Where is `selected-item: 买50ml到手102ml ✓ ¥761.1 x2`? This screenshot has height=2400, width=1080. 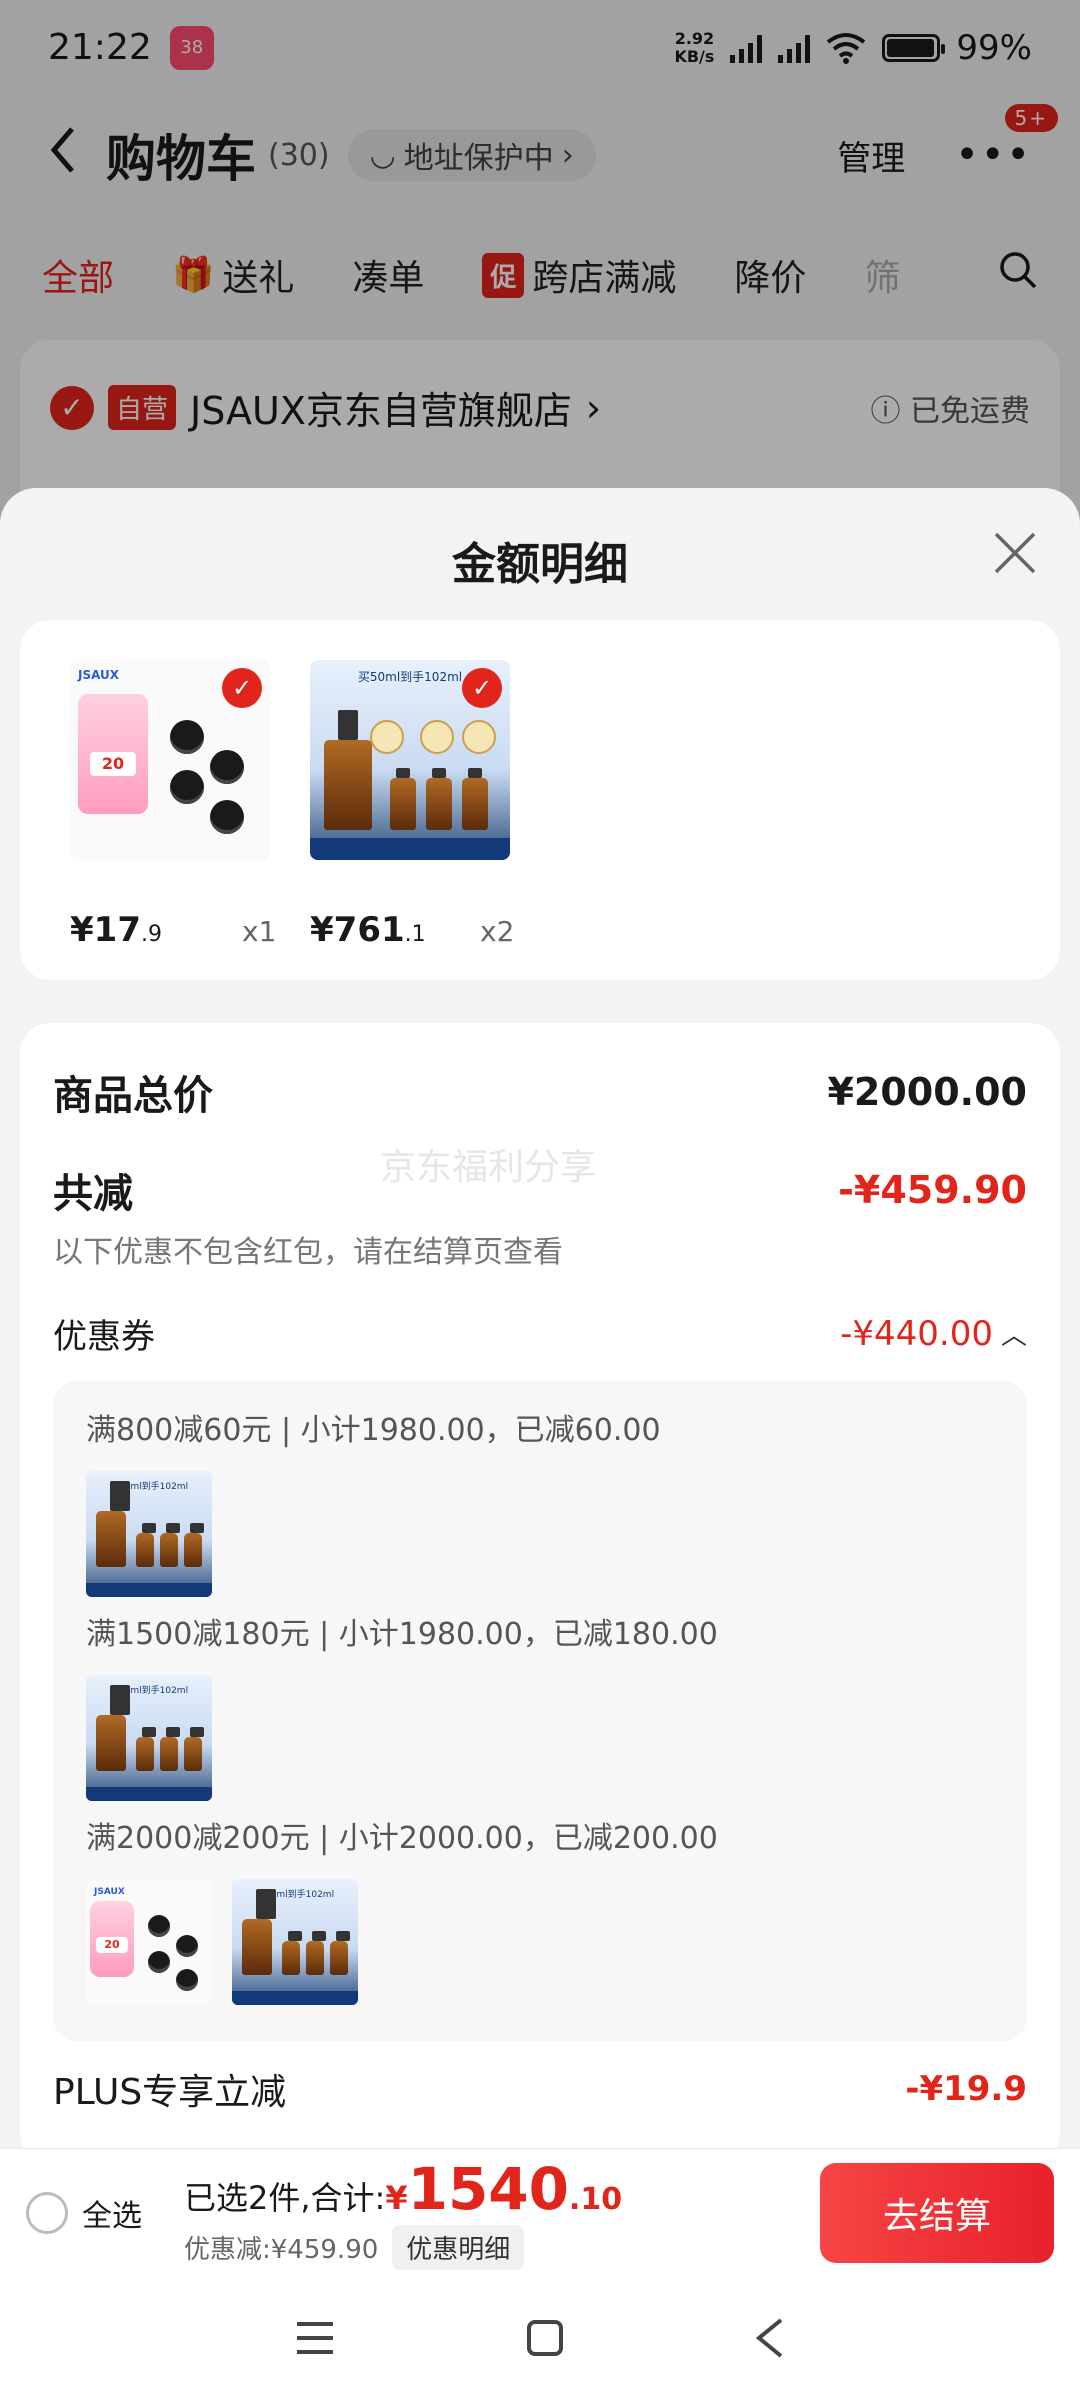 selected-item: 买50ml到手102ml ✓ ¥761.1 x2 is located at coordinates (415, 805).